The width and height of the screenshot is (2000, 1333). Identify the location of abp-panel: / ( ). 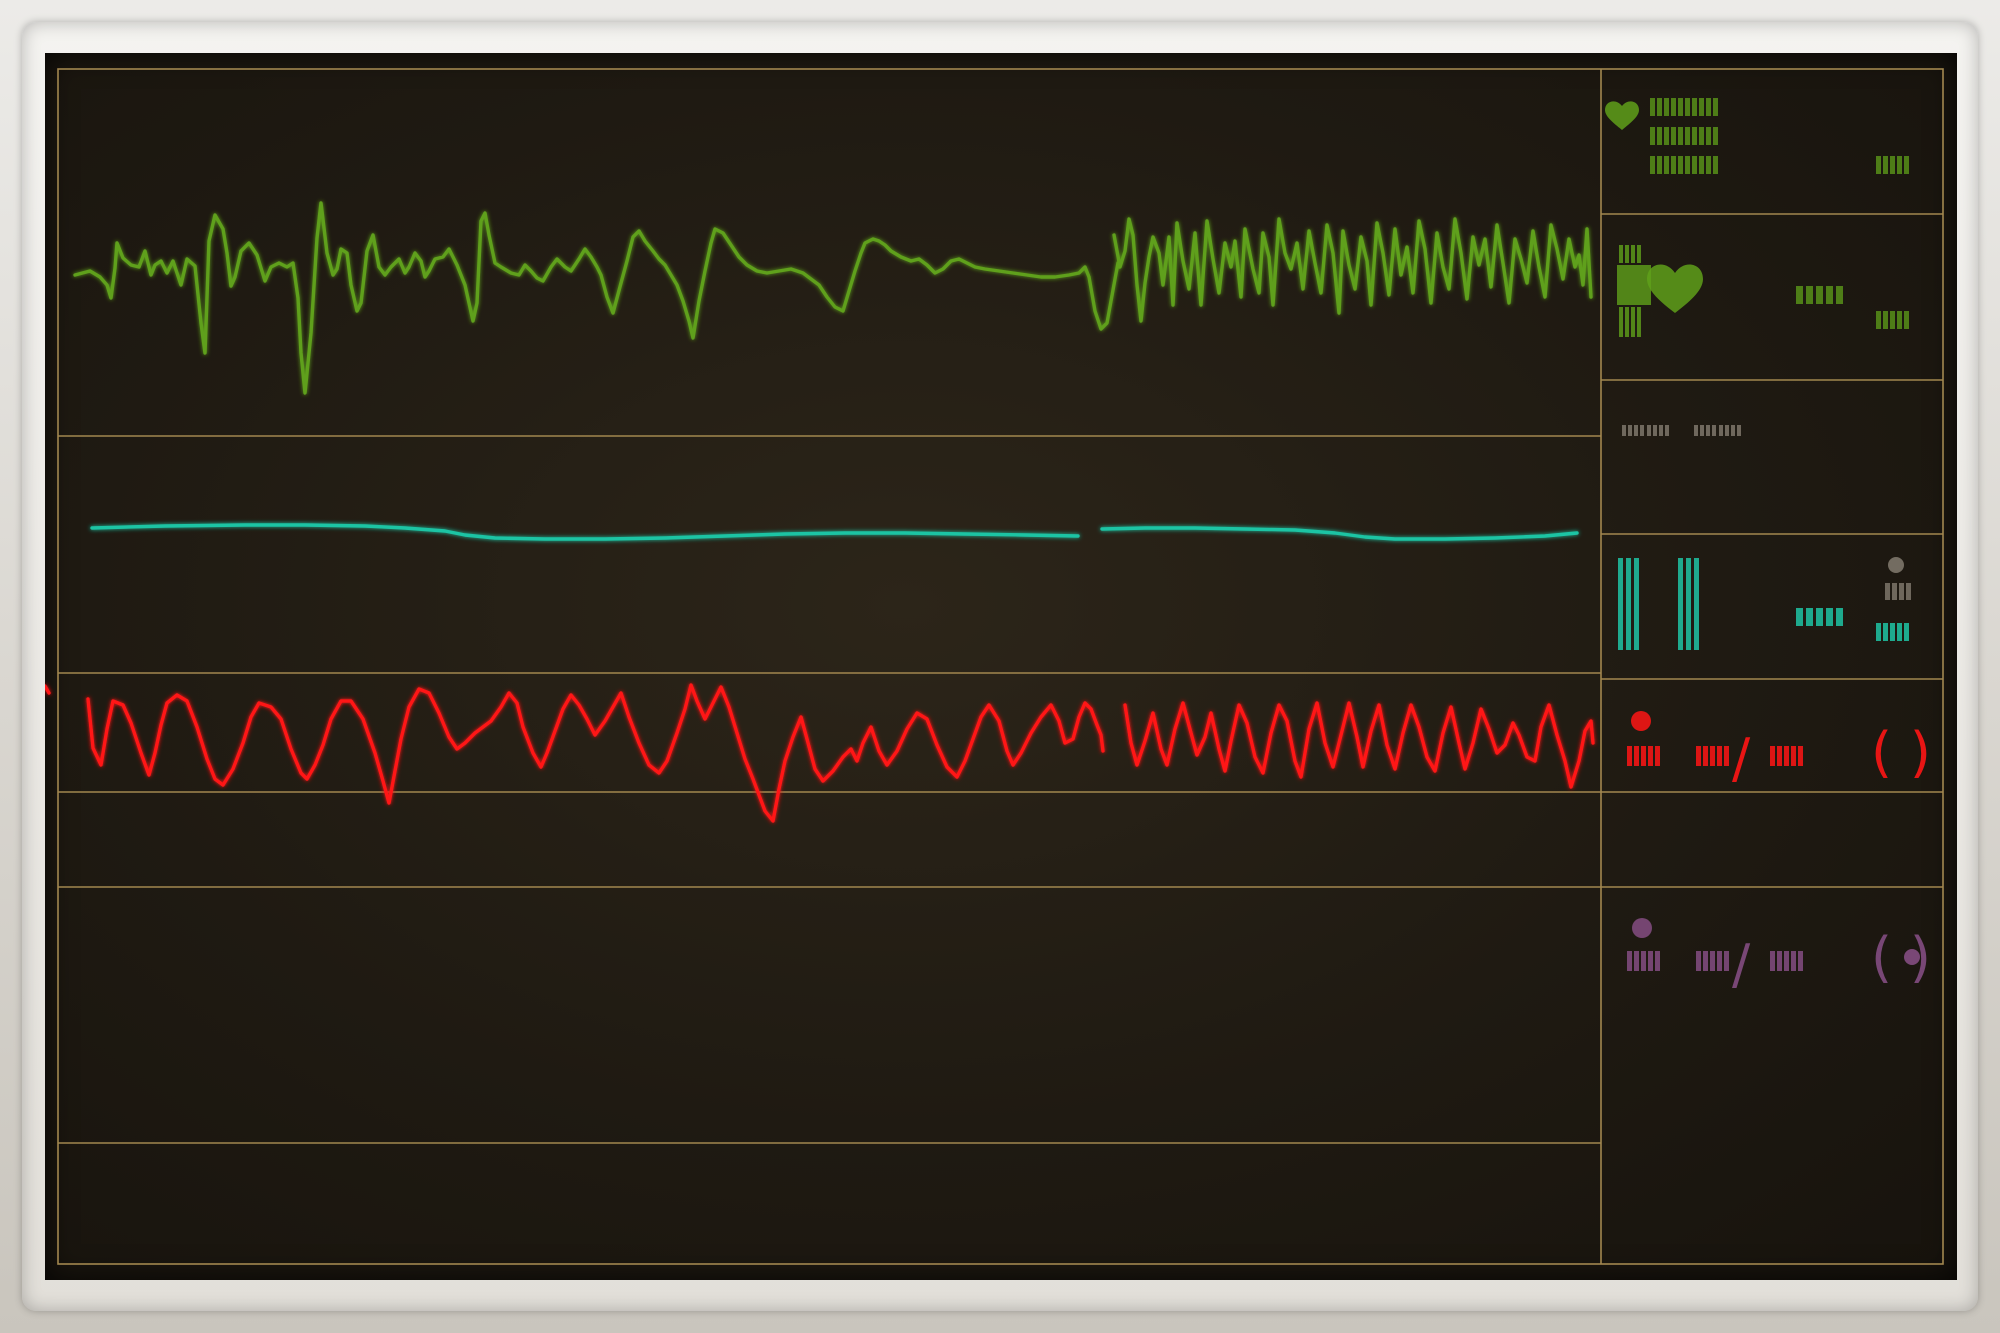
(1779, 750).